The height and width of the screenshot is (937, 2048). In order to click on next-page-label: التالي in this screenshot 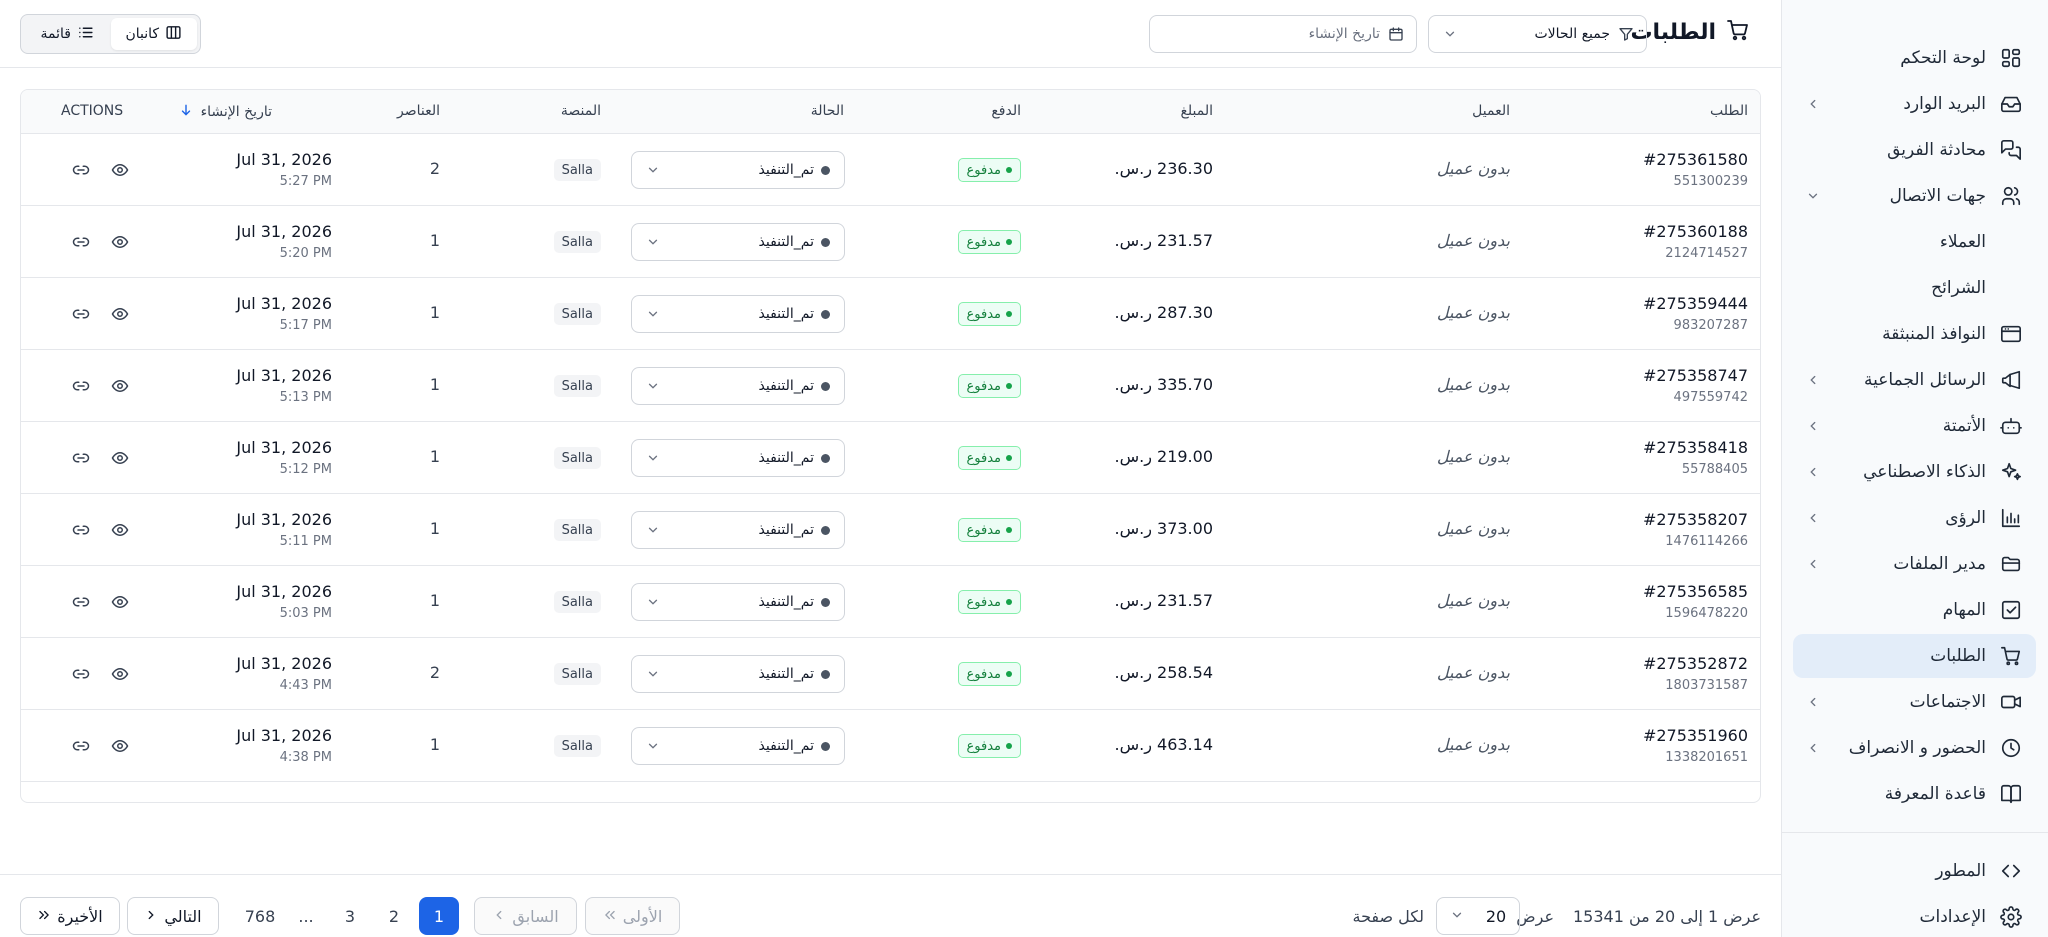, I will do `click(183, 916)`.